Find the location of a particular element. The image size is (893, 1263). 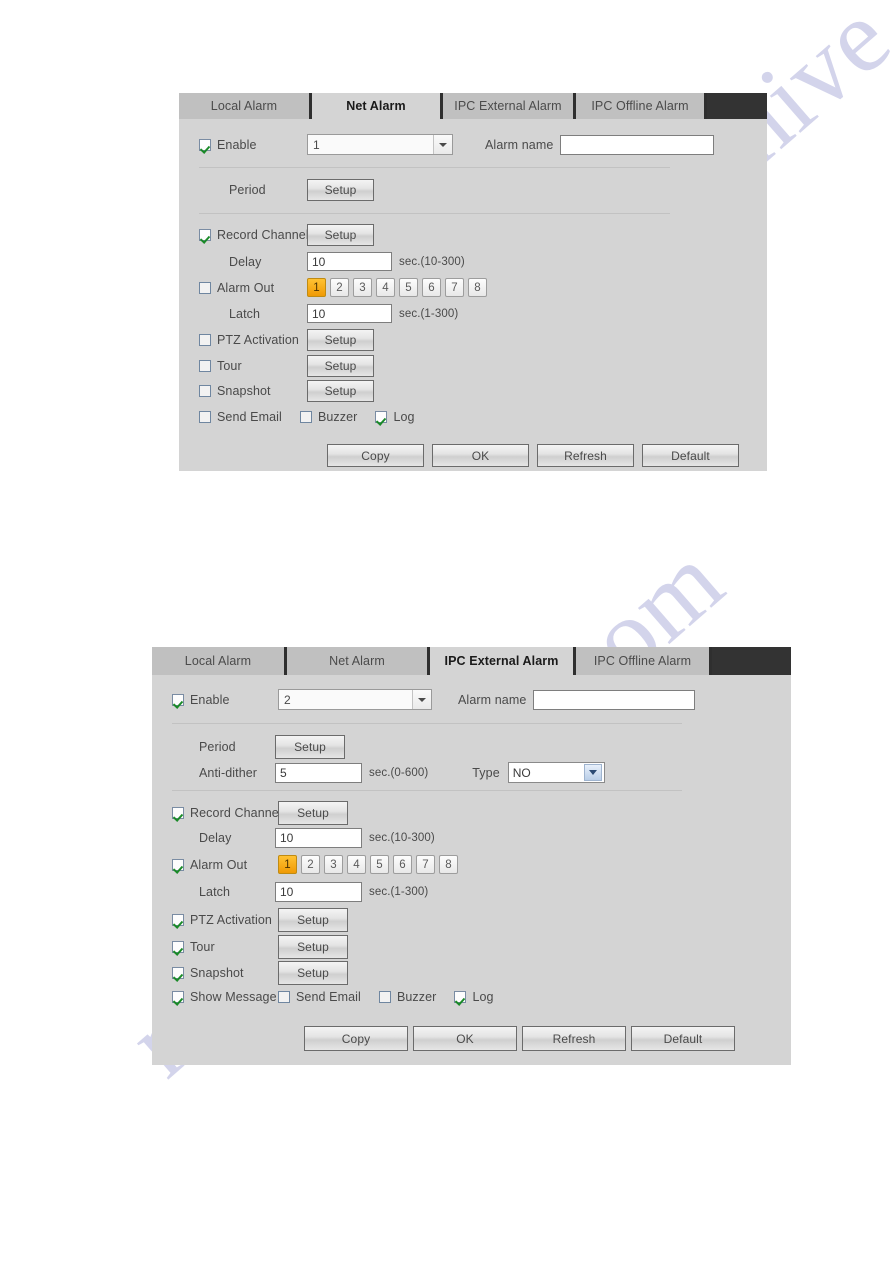

record-channel-label: Record Channel is located at coordinates (263, 235).